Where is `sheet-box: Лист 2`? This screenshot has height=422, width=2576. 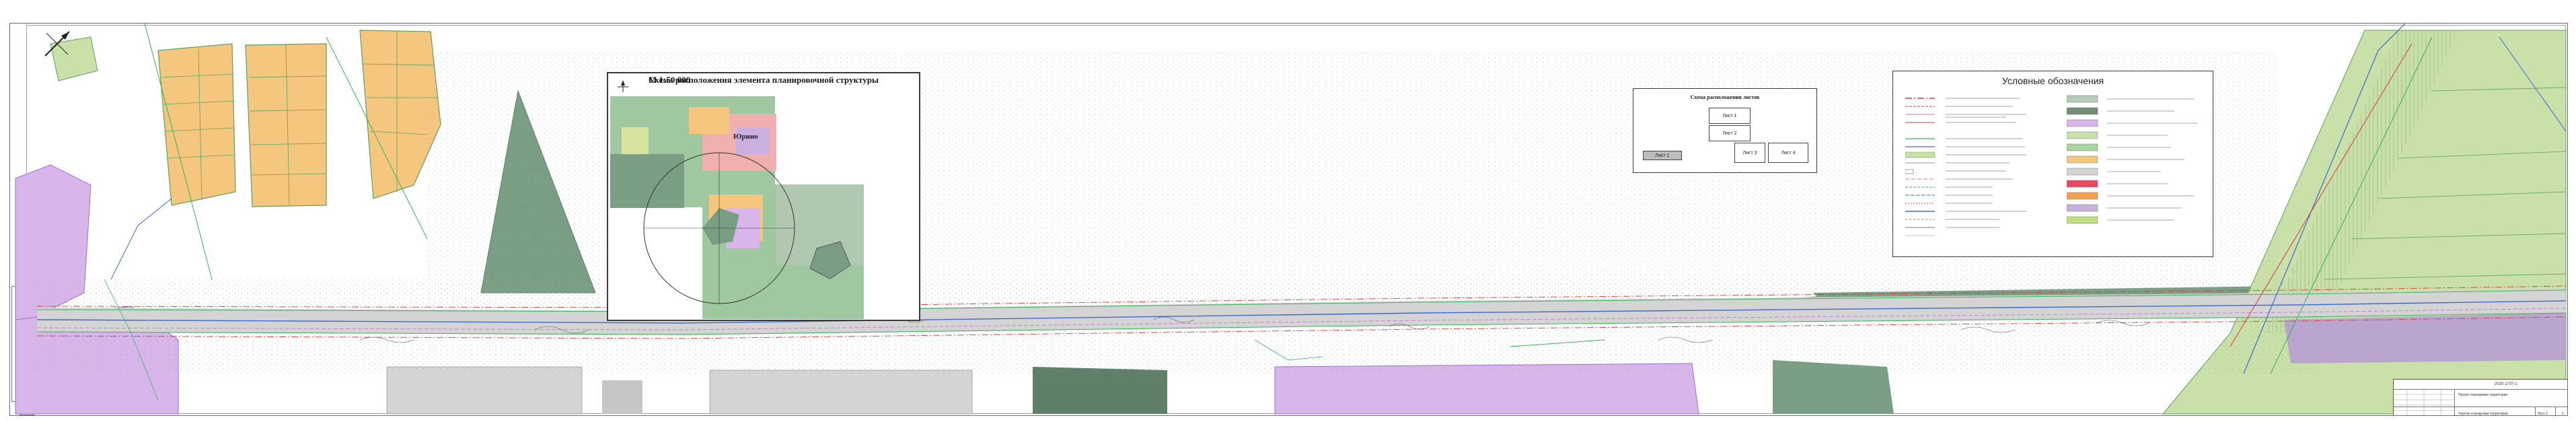 sheet-box: Лист 2 is located at coordinates (1730, 133).